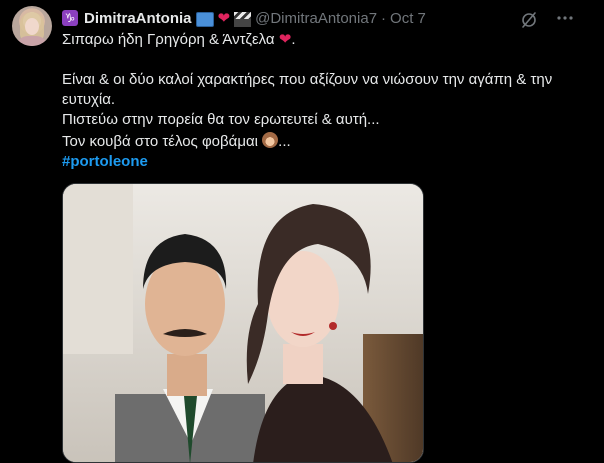 This screenshot has height=463, width=604. I want to click on author-name: DimitraAntonia, so click(138, 18).